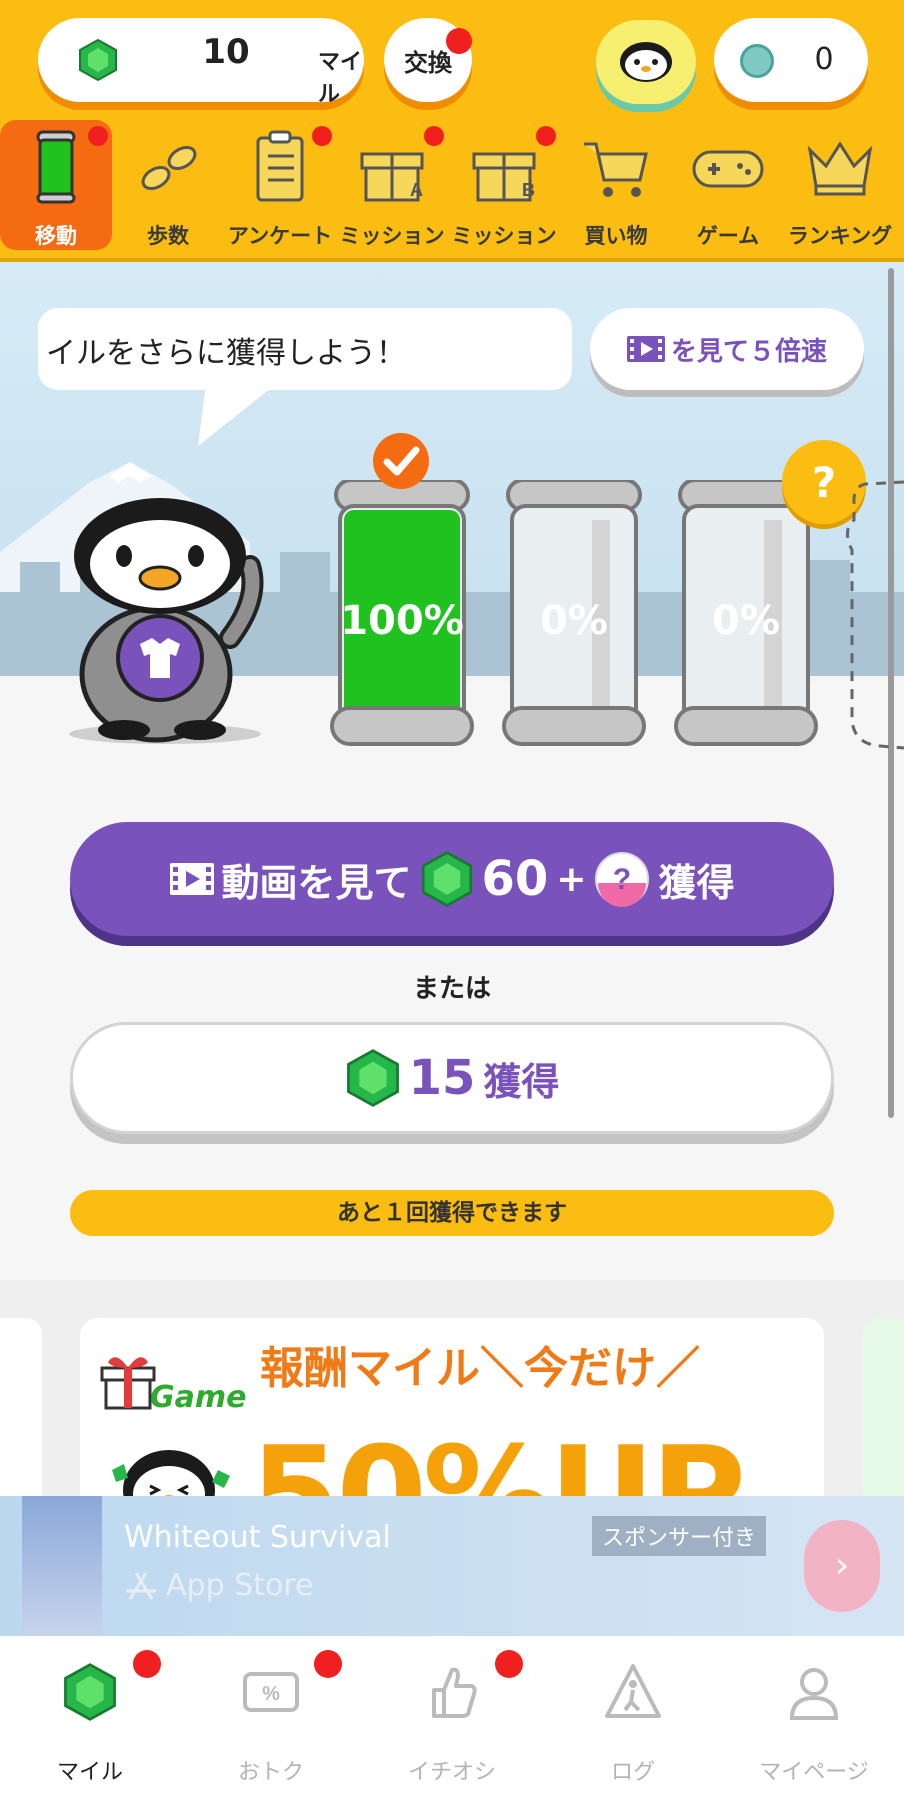 This screenshot has width=904, height=1800. Describe the element at coordinates (401, 461) in the screenshot. I see `check-icon` at that location.